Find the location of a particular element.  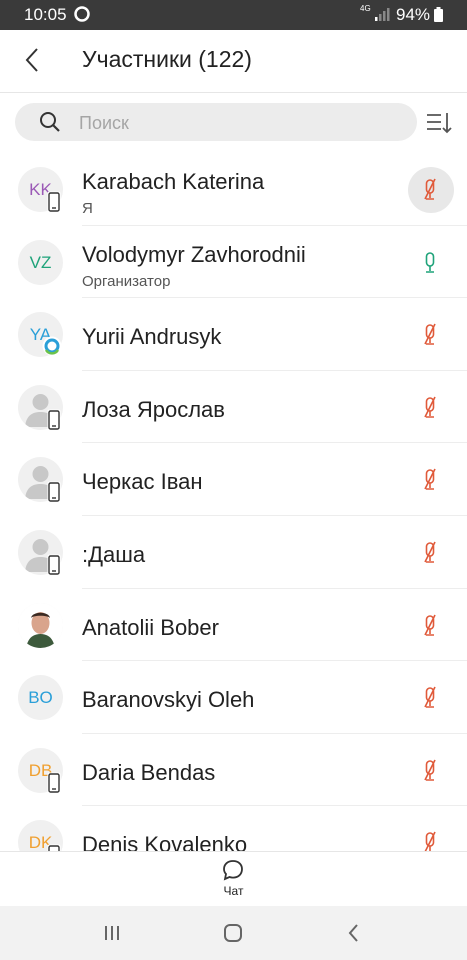

sync-icon is located at coordinates (82, 14).